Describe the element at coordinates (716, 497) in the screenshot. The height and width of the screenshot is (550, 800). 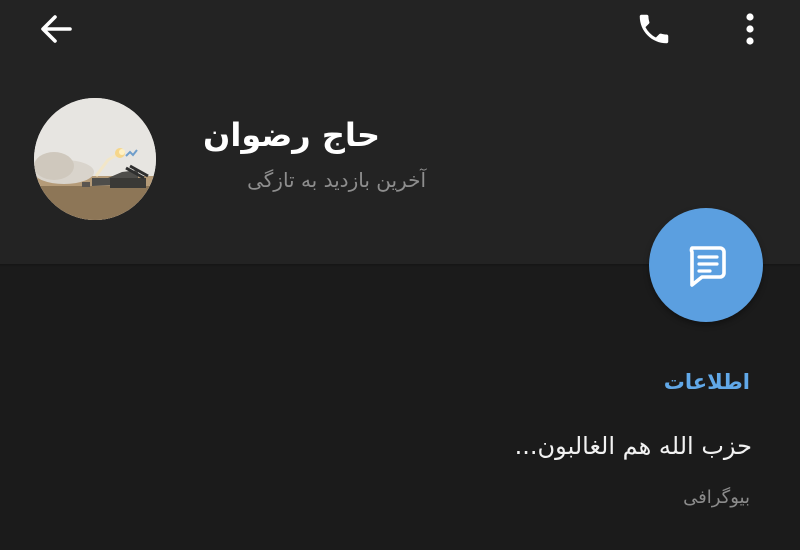
I see `bio-label: بیوگرافی` at that location.